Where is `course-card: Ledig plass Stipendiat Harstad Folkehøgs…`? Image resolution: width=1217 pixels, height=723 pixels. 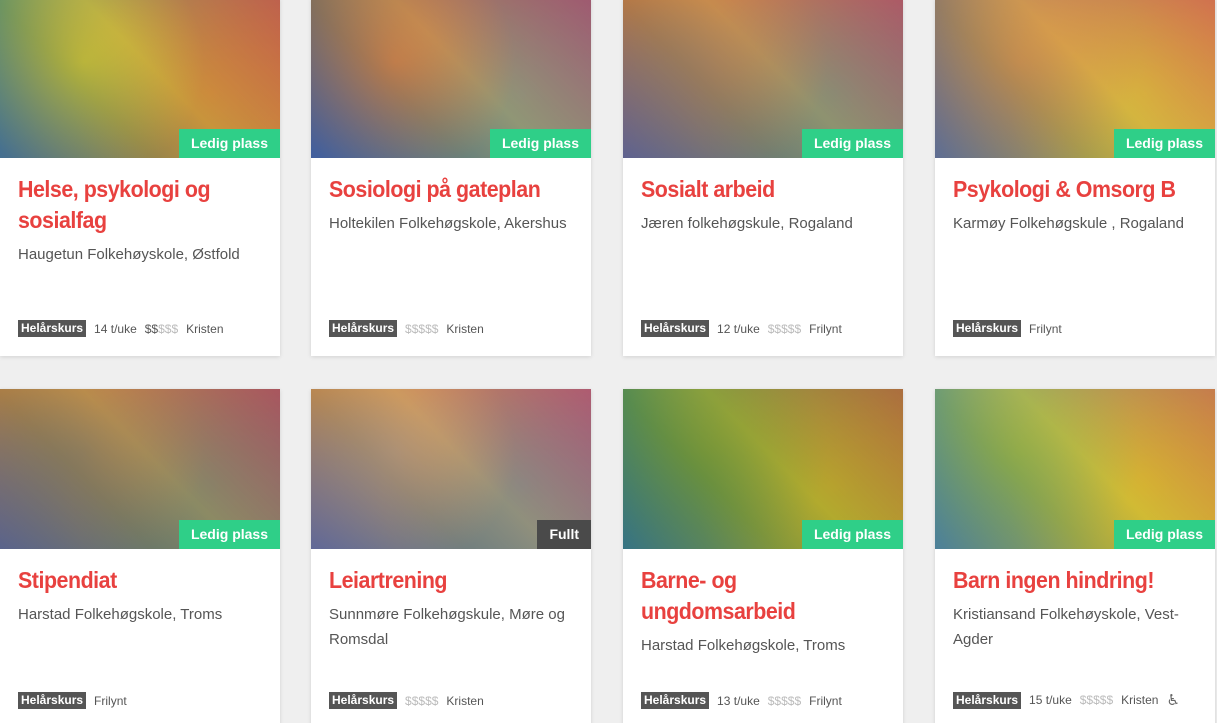 course-card: Ledig plass Stipendiat Harstad Folkehøgs… is located at coordinates (140, 556).